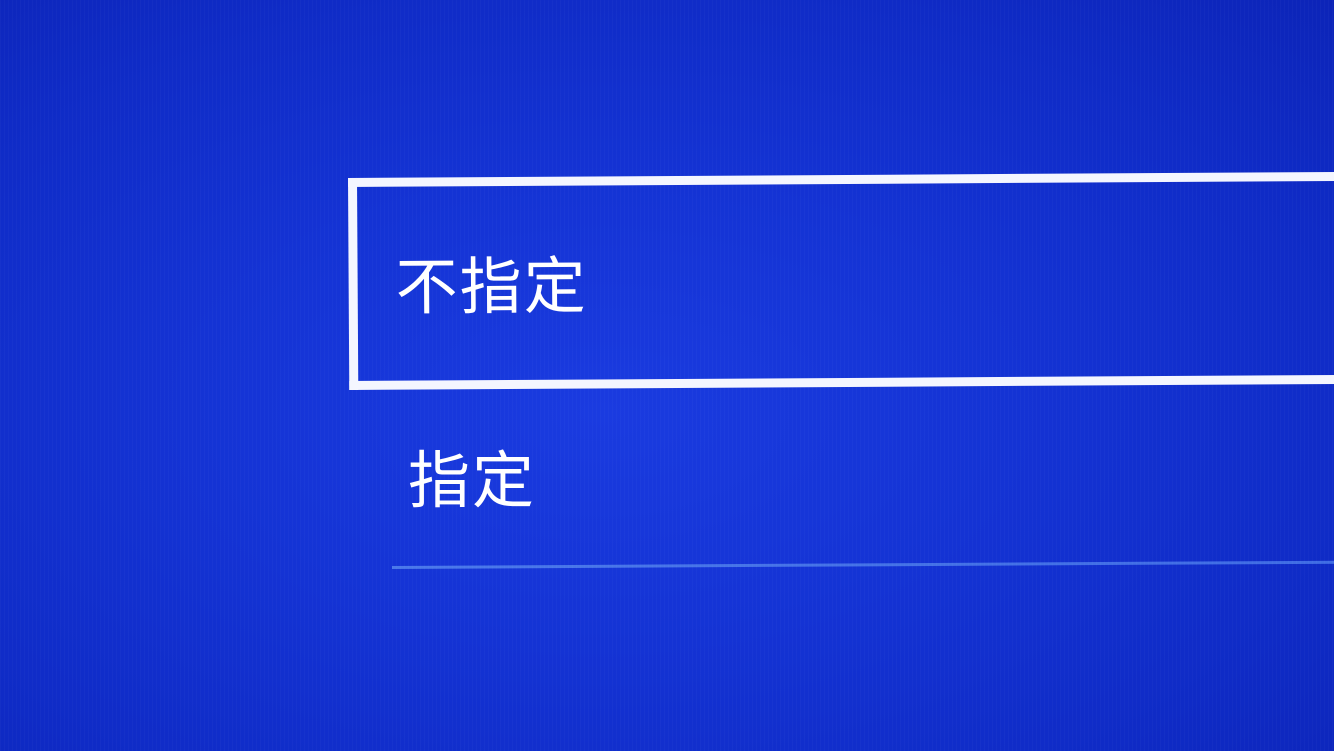  I want to click on option-unspecified-label: 不指定, so click(491, 286).